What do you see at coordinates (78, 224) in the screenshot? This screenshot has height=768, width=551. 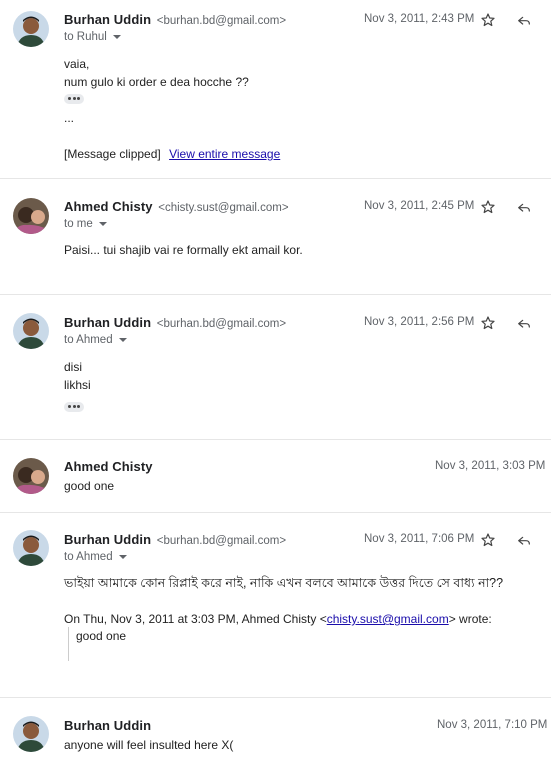 I see `recipient-label: to me` at bounding box center [78, 224].